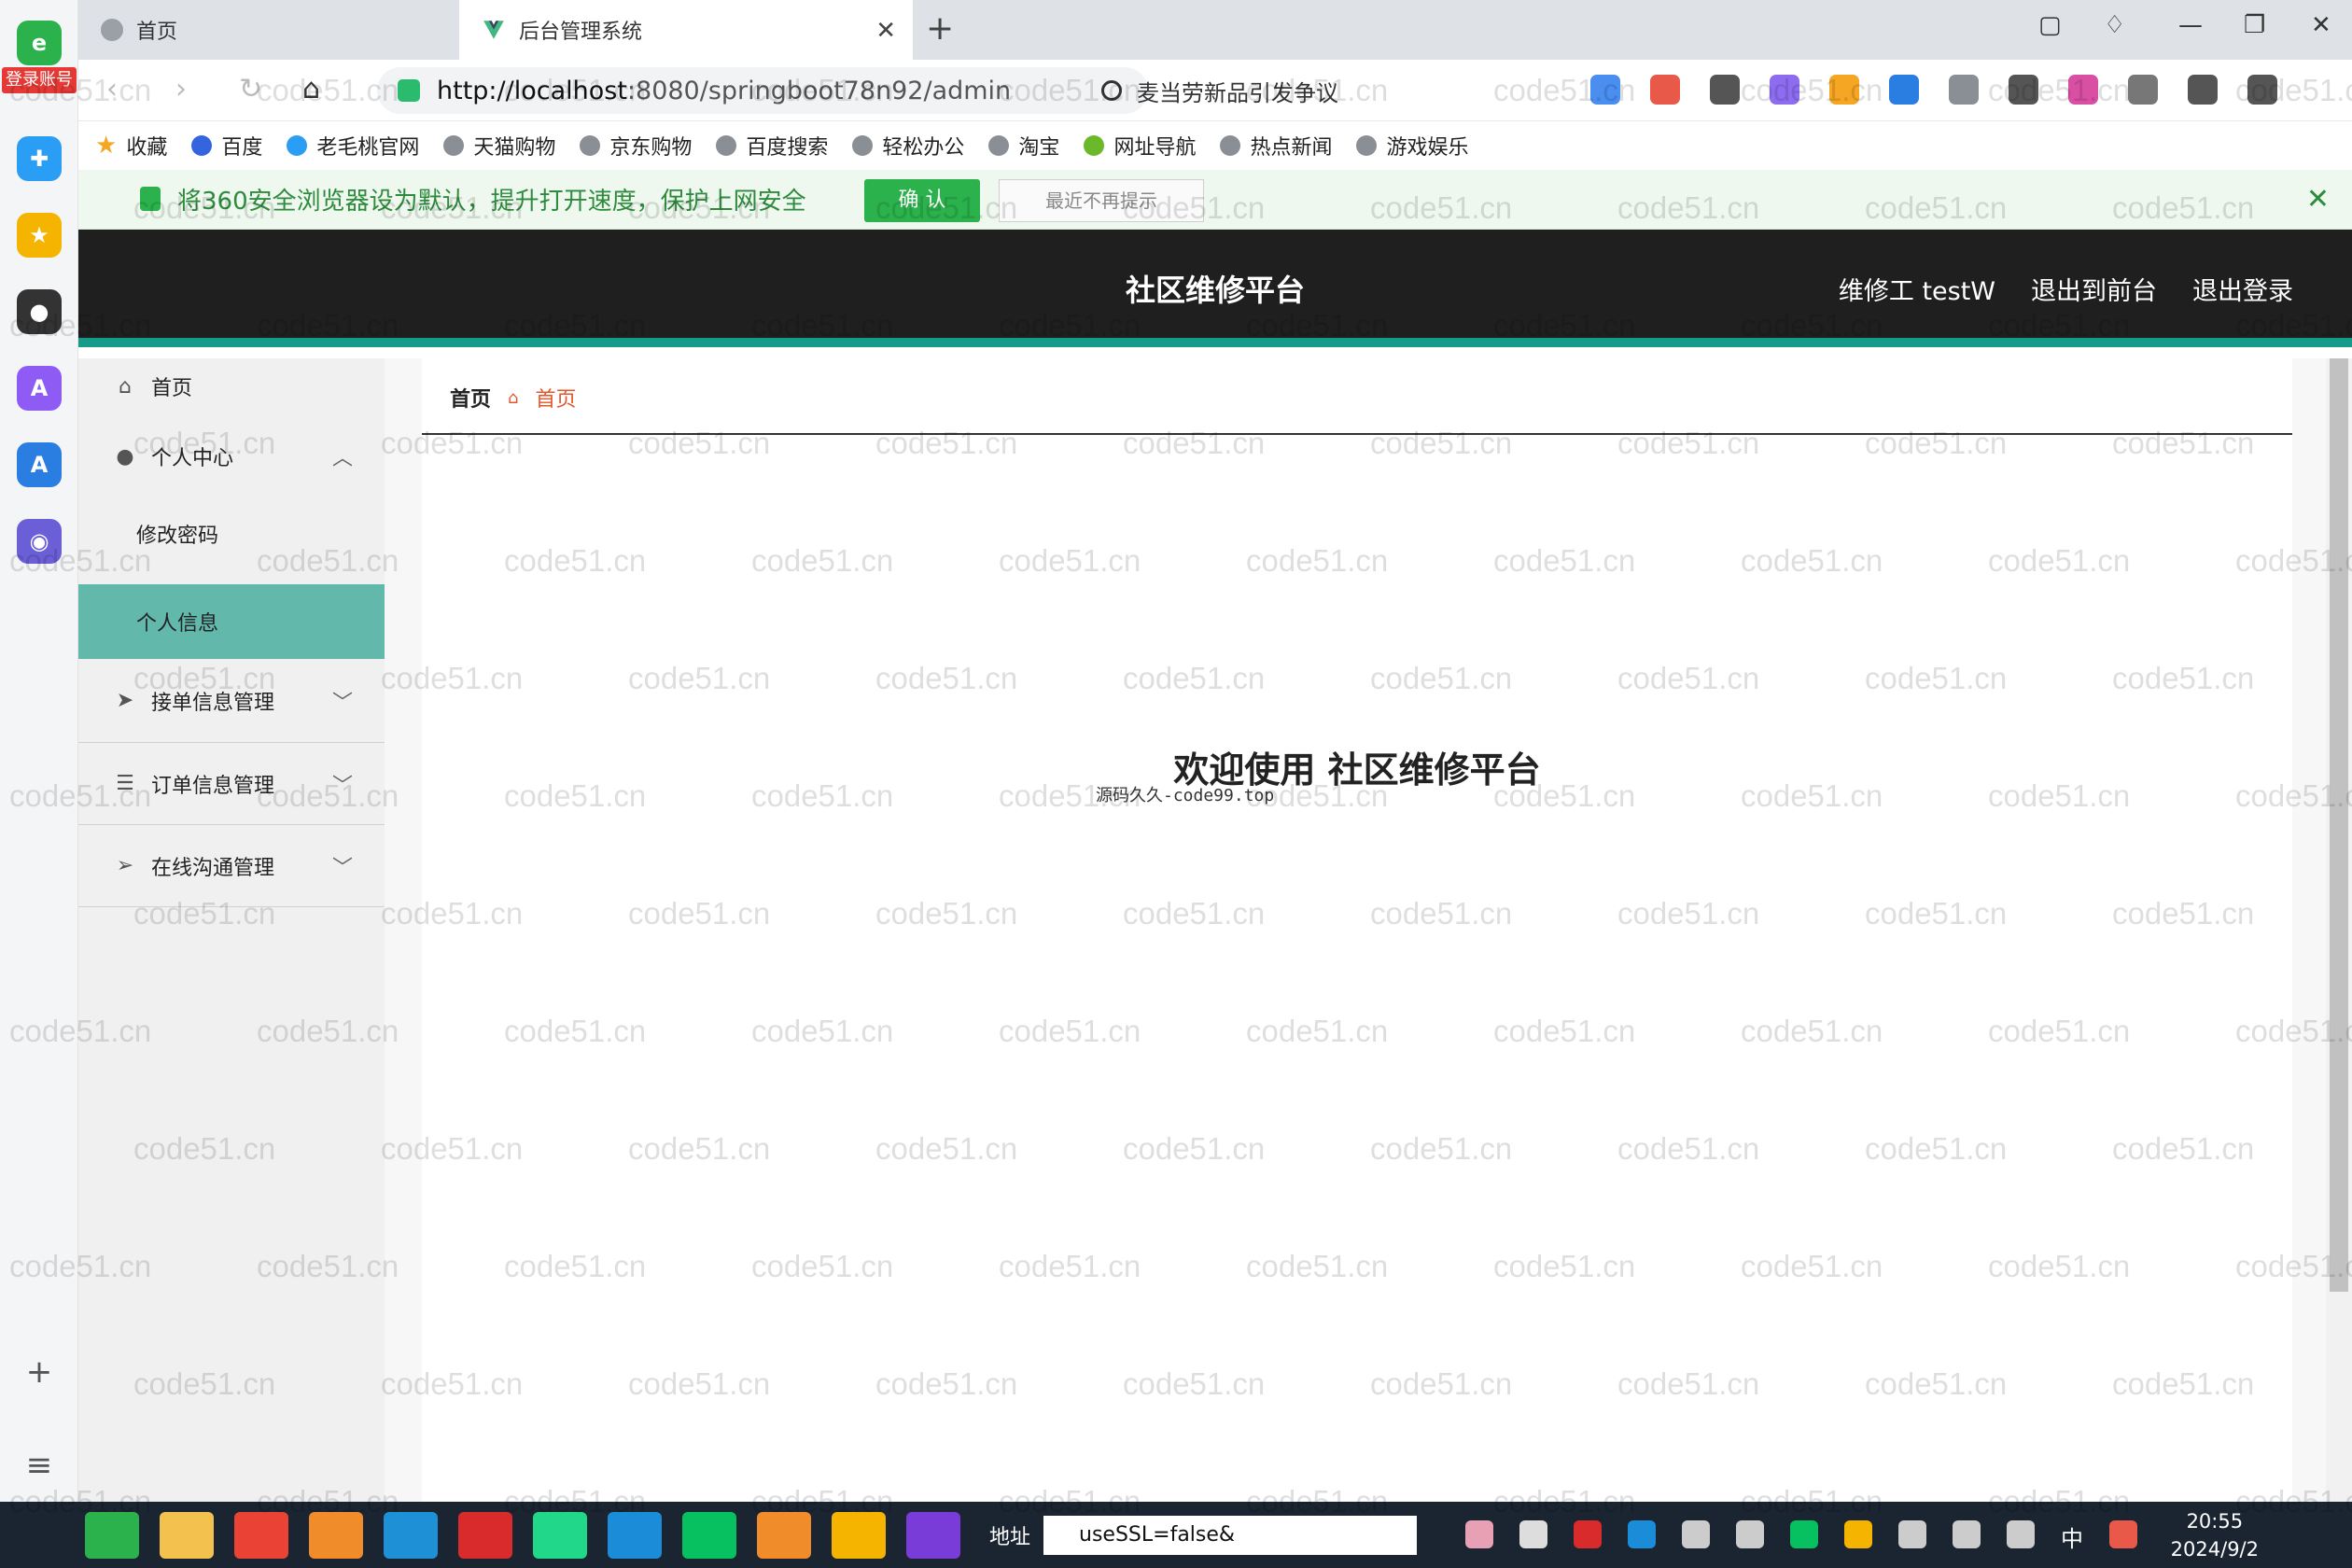  I want to click on kugou-icon, so click(859, 1535).